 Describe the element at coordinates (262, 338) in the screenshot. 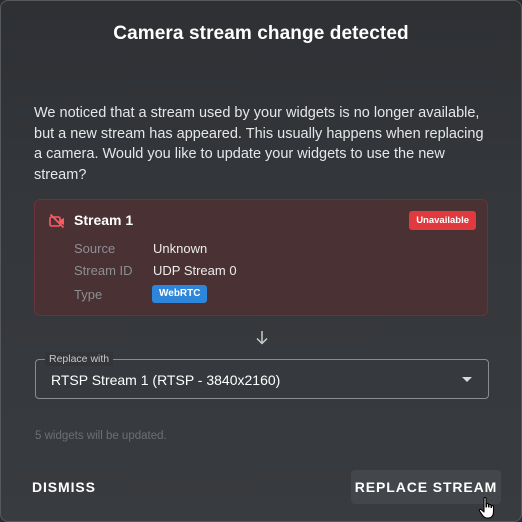

I see `arrow-down-icon` at that location.